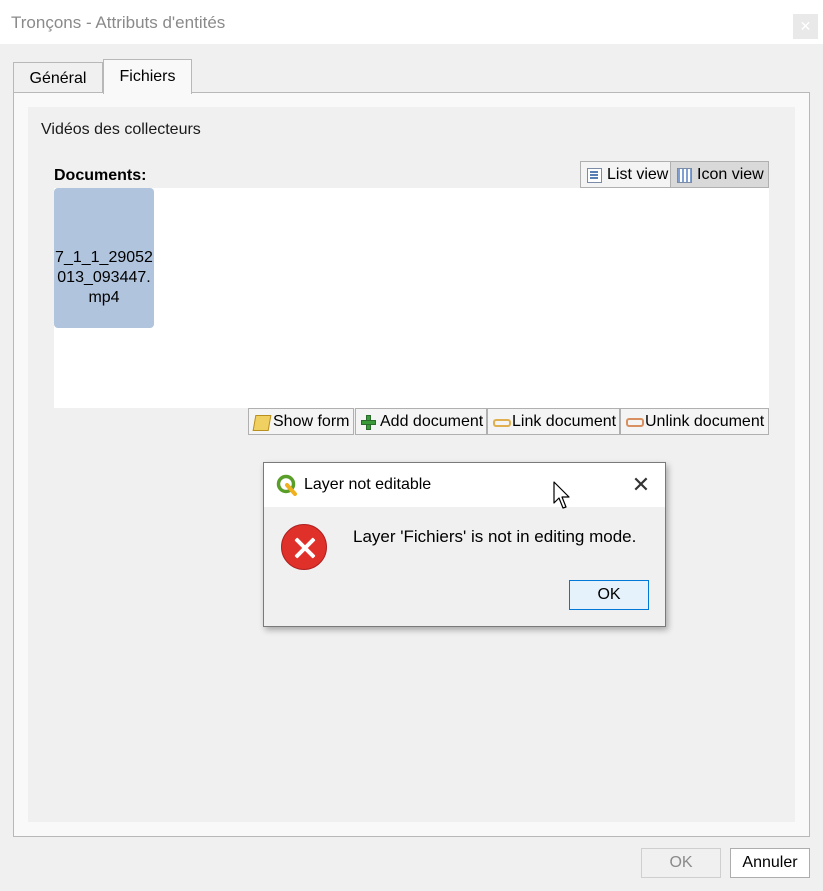  What do you see at coordinates (121, 129) in the screenshot?
I see `group-title: Vidéos des collecteurs` at bounding box center [121, 129].